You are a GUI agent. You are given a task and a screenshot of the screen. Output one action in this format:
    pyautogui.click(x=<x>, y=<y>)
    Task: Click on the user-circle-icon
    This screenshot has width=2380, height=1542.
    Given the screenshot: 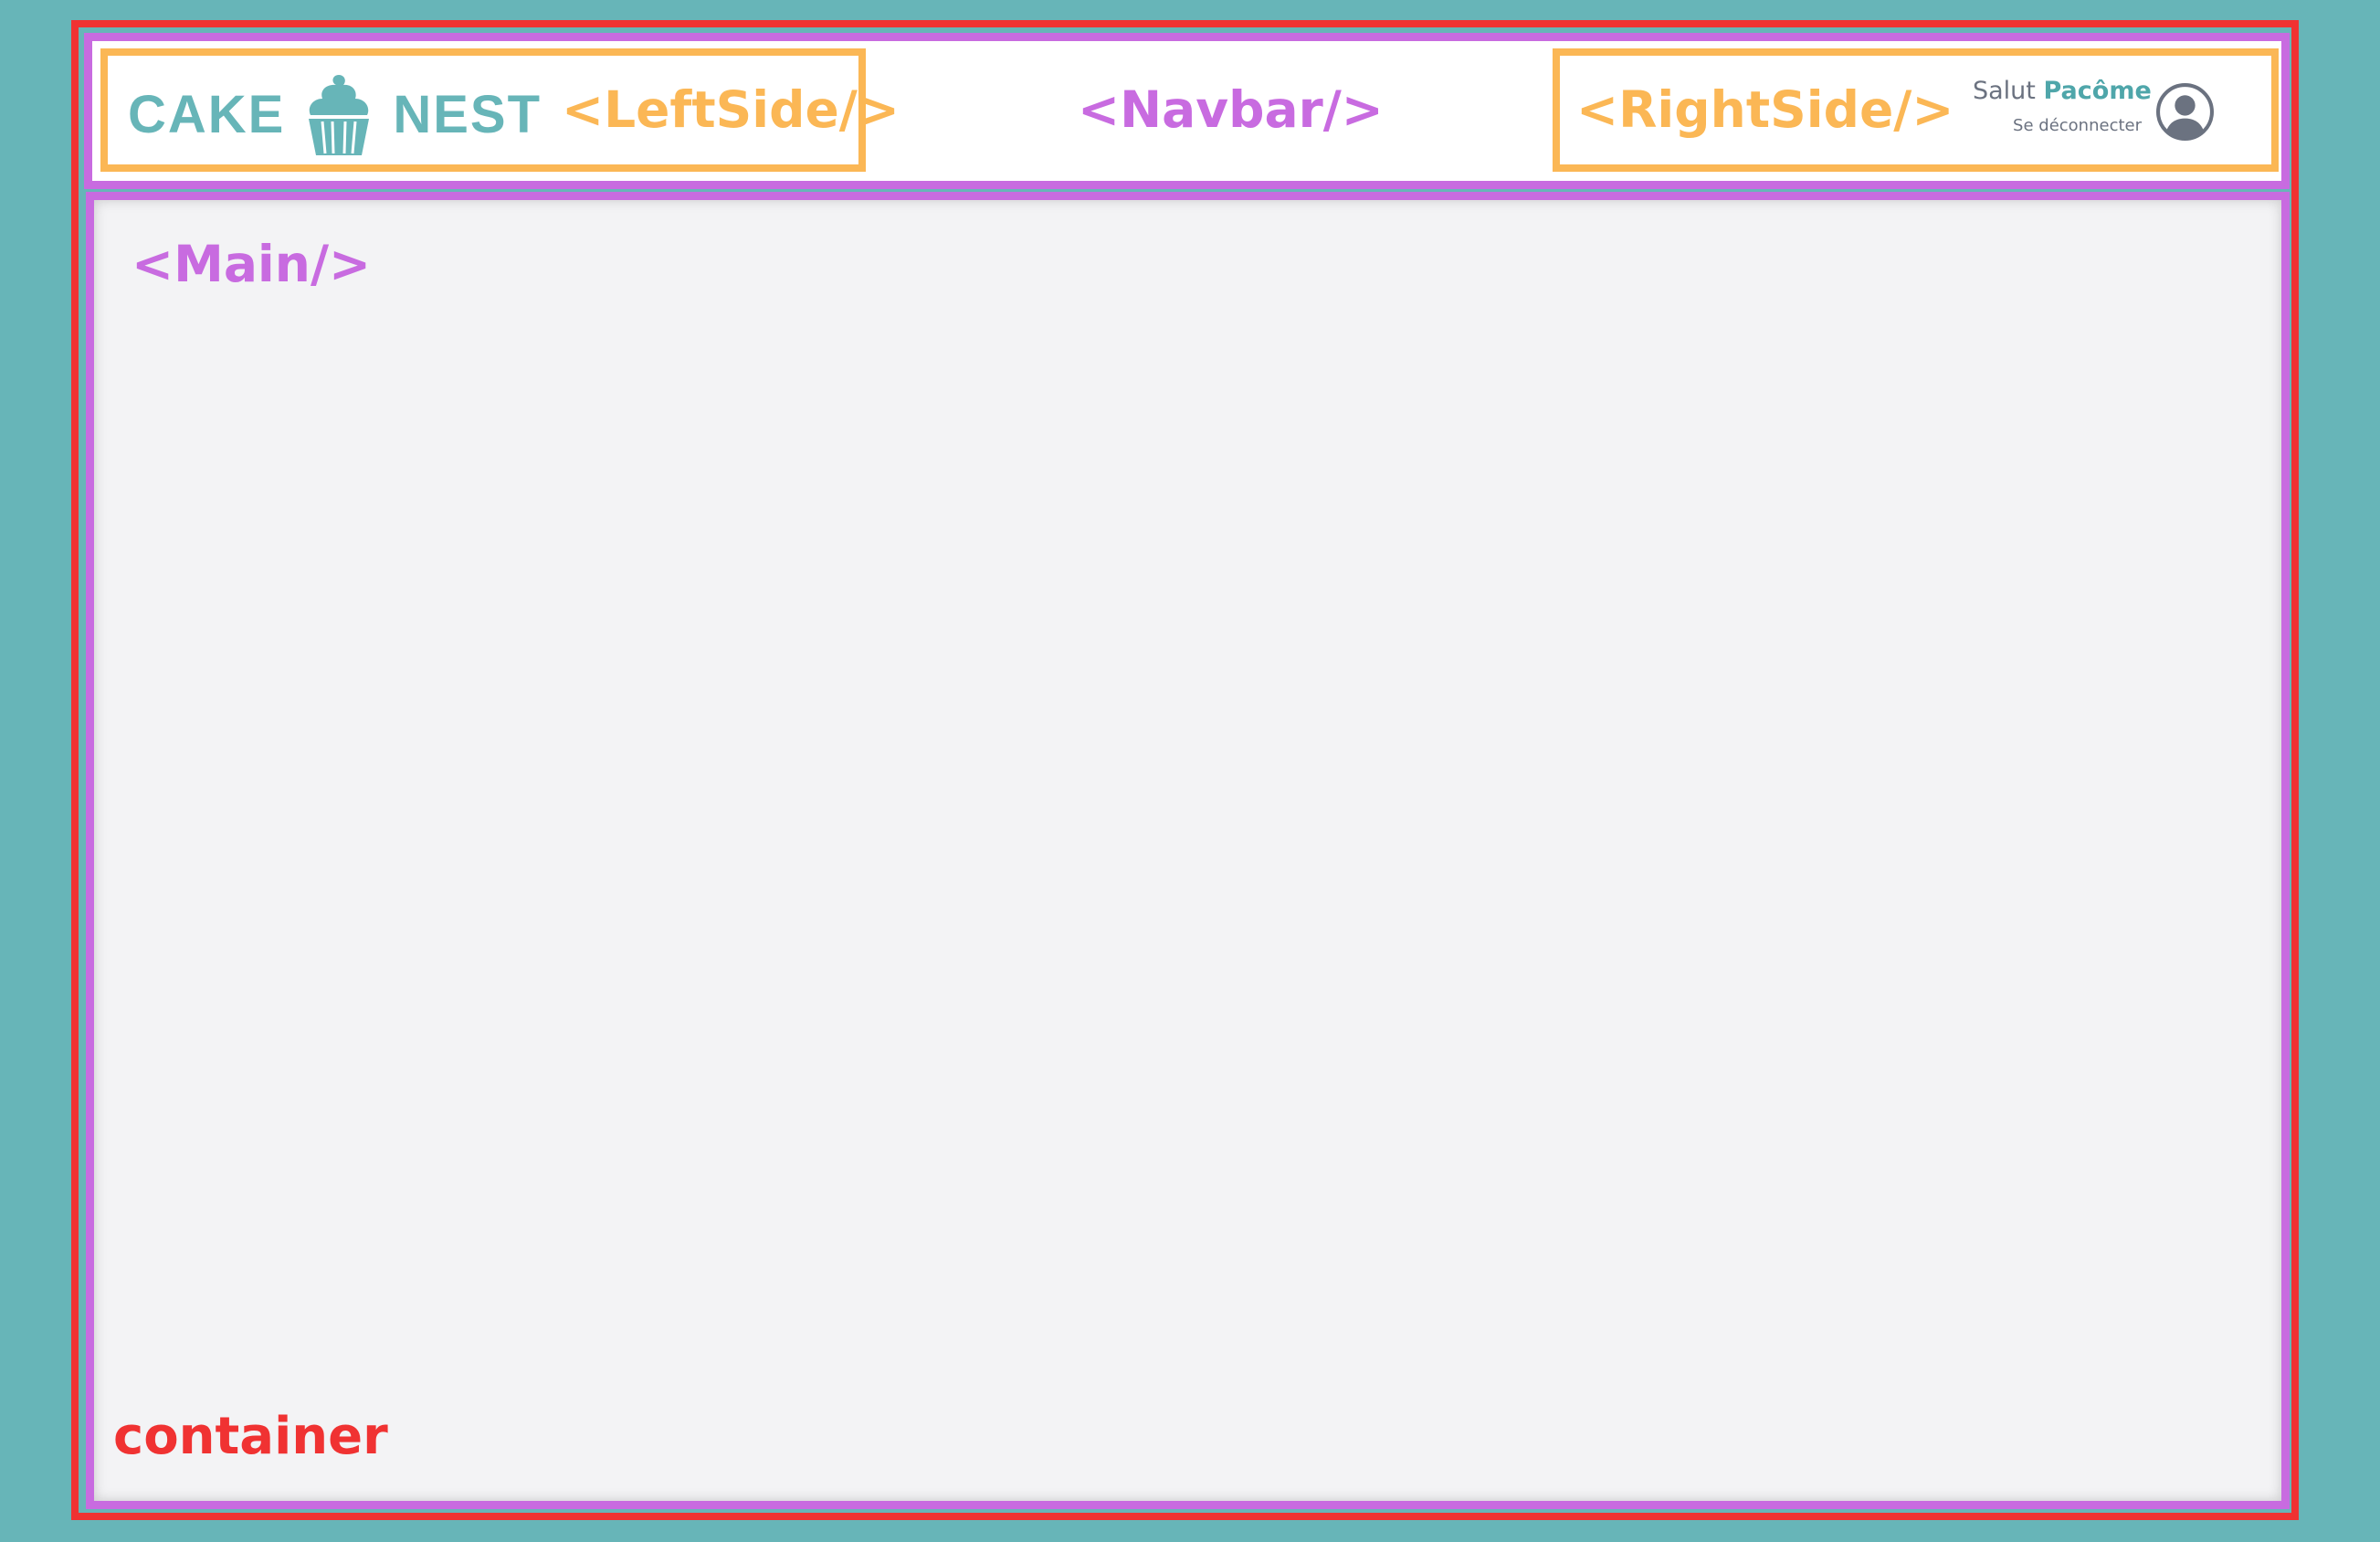 What is the action you would take?
    pyautogui.click(x=2185, y=112)
    